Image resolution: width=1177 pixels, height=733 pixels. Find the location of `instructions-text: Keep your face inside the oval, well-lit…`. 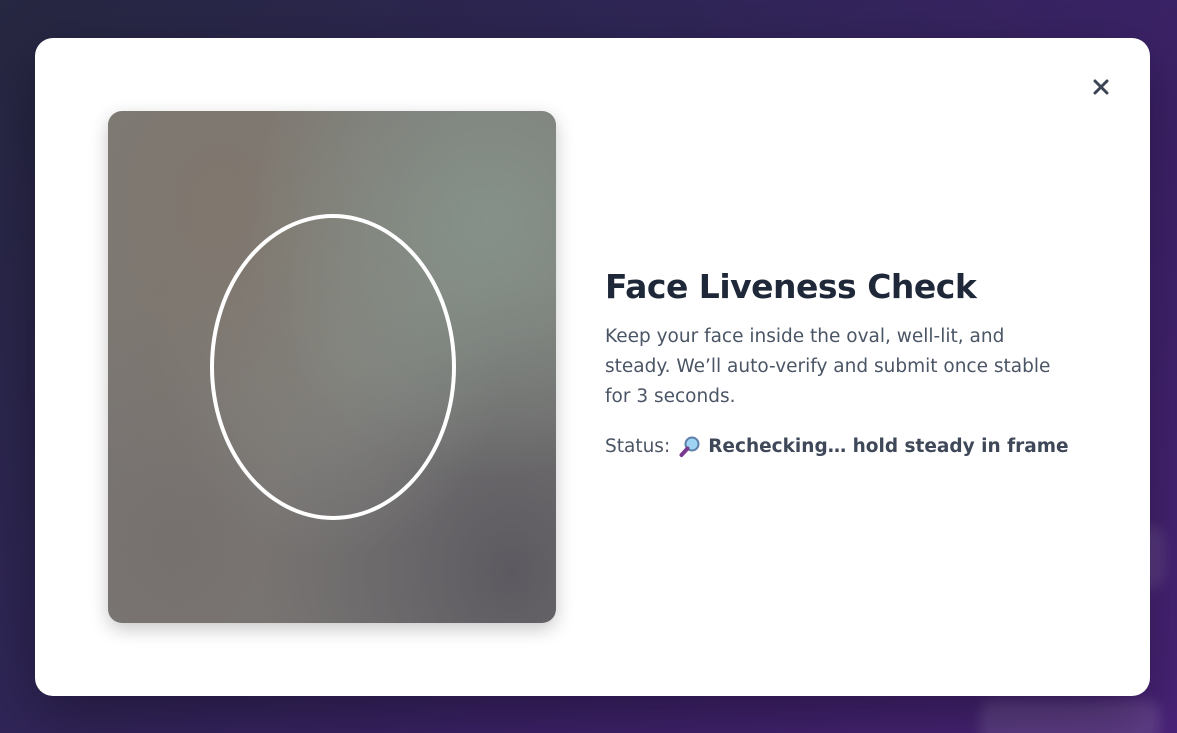

instructions-text: Keep your face inside the oval, well-lit… is located at coordinates (828, 366).